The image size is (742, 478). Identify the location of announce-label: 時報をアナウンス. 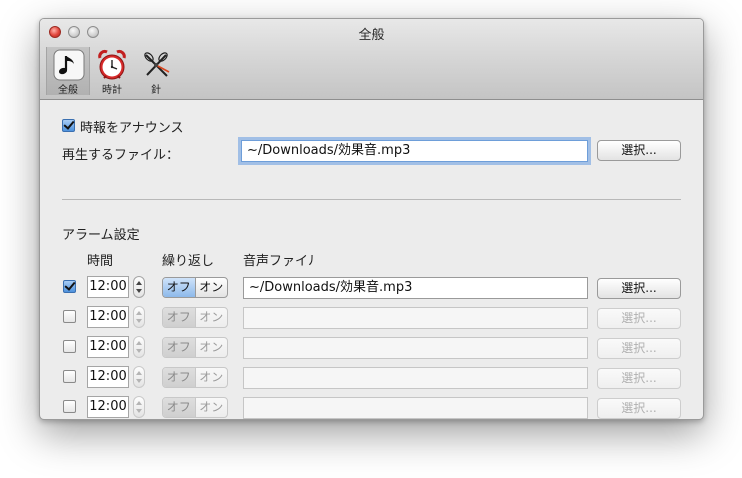
(132, 128).